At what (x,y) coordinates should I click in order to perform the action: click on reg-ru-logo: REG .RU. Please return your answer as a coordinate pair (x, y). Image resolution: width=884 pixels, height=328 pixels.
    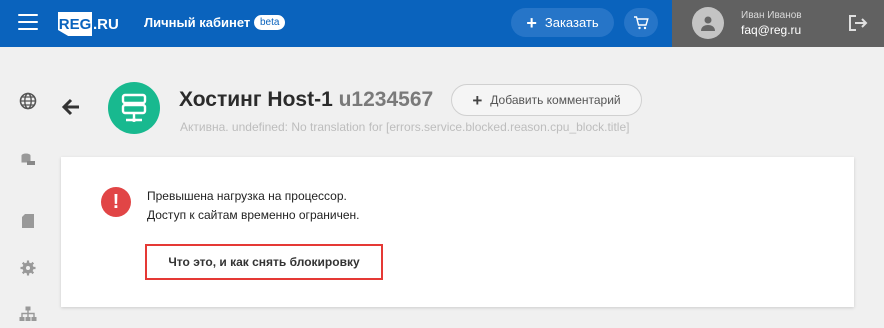
    Looking at the image, I should click on (88, 24).